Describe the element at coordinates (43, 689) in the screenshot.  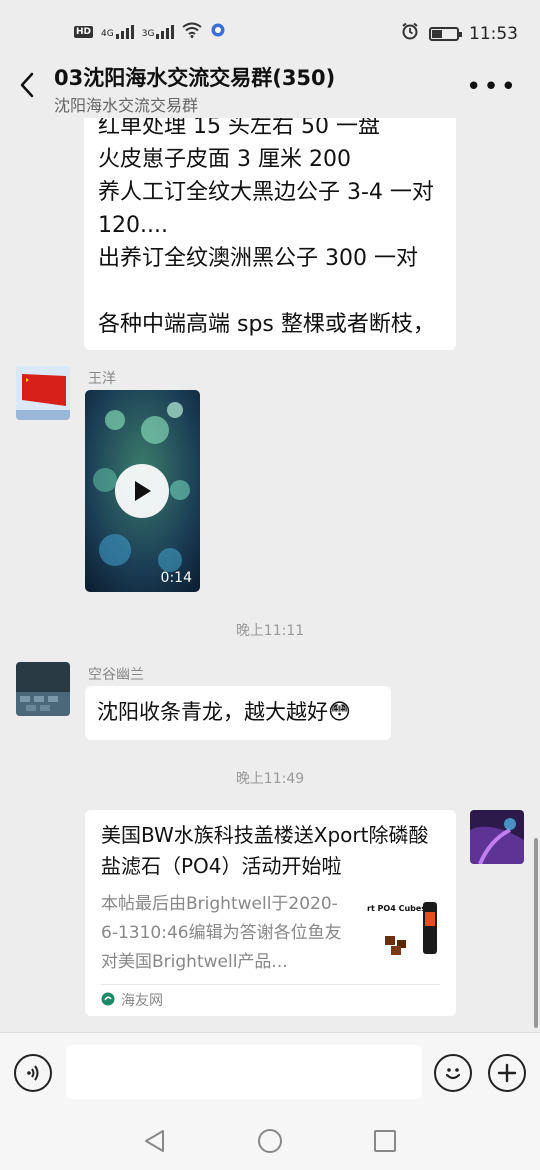
I see `avatar-kongguyoulan` at that location.